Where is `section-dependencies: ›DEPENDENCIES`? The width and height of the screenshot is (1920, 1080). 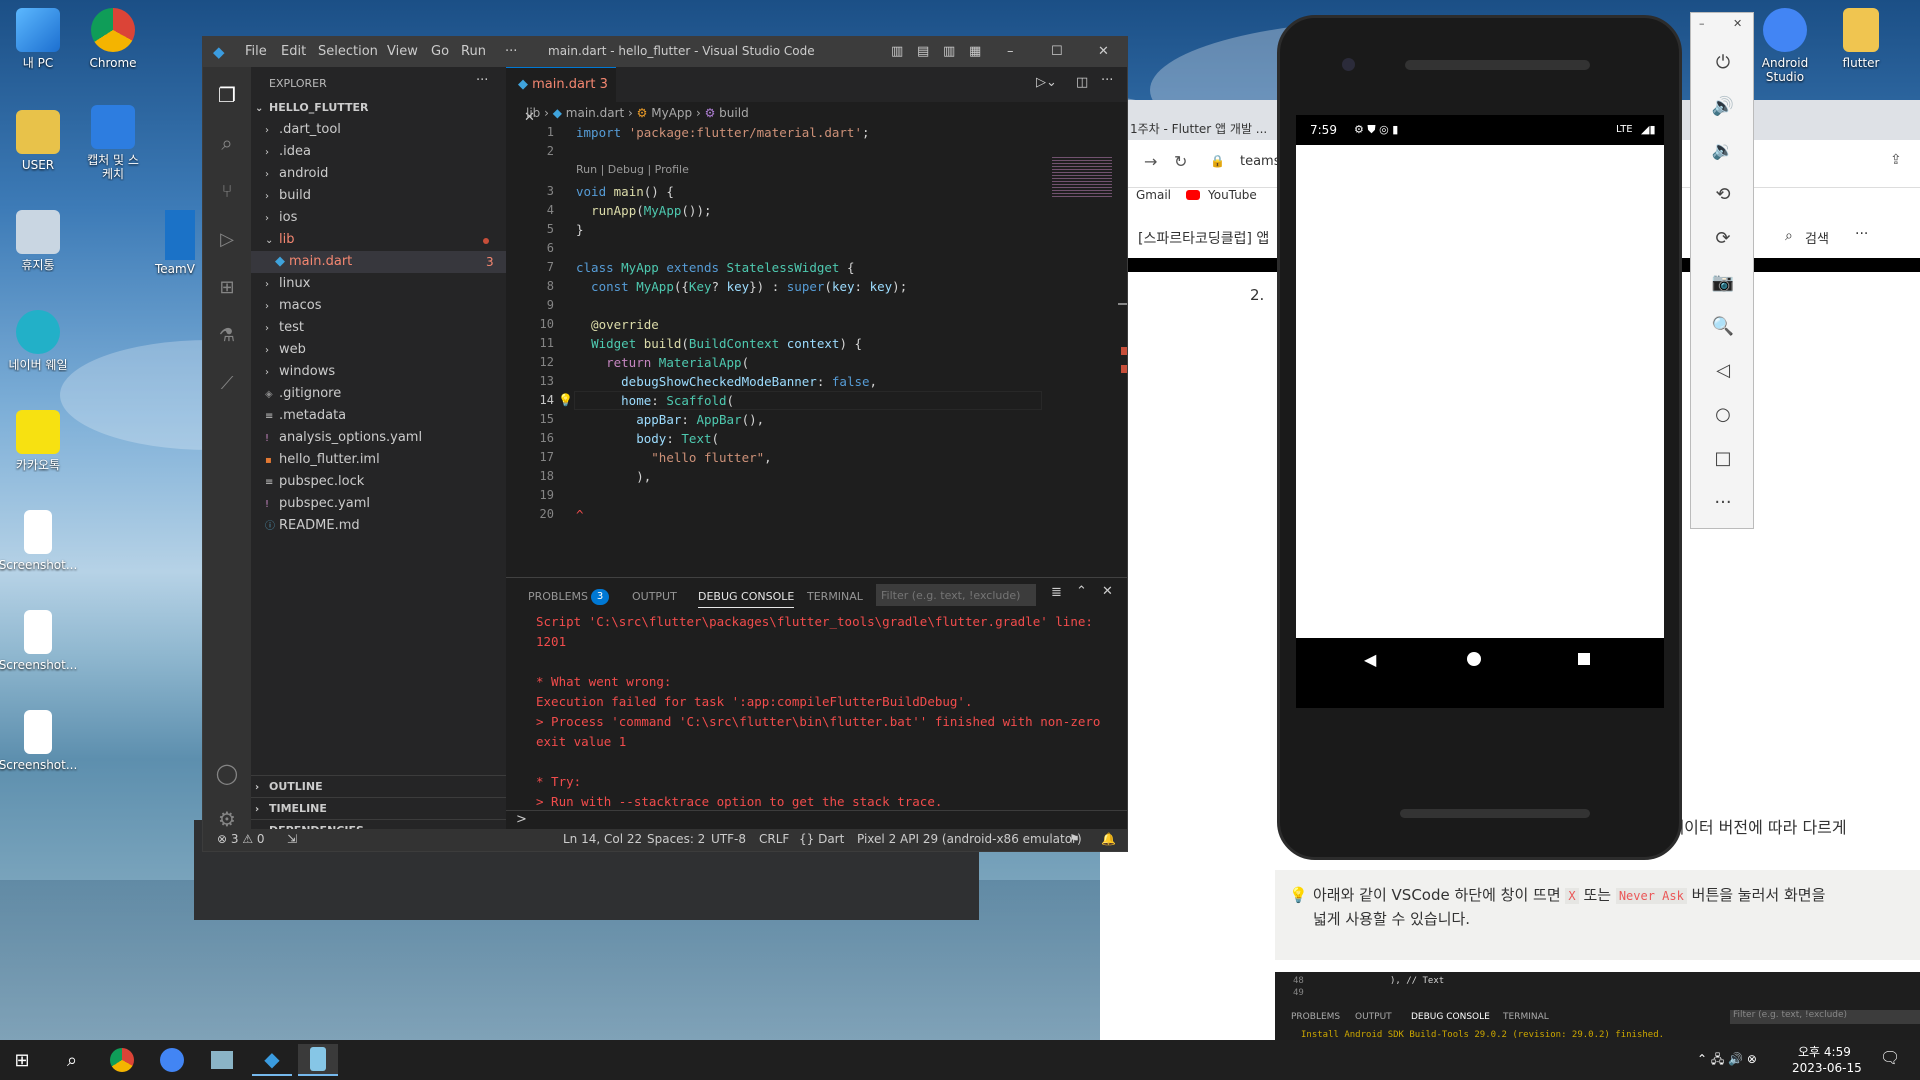
section-dependencies: ›DEPENDENCIES is located at coordinates (378, 828).